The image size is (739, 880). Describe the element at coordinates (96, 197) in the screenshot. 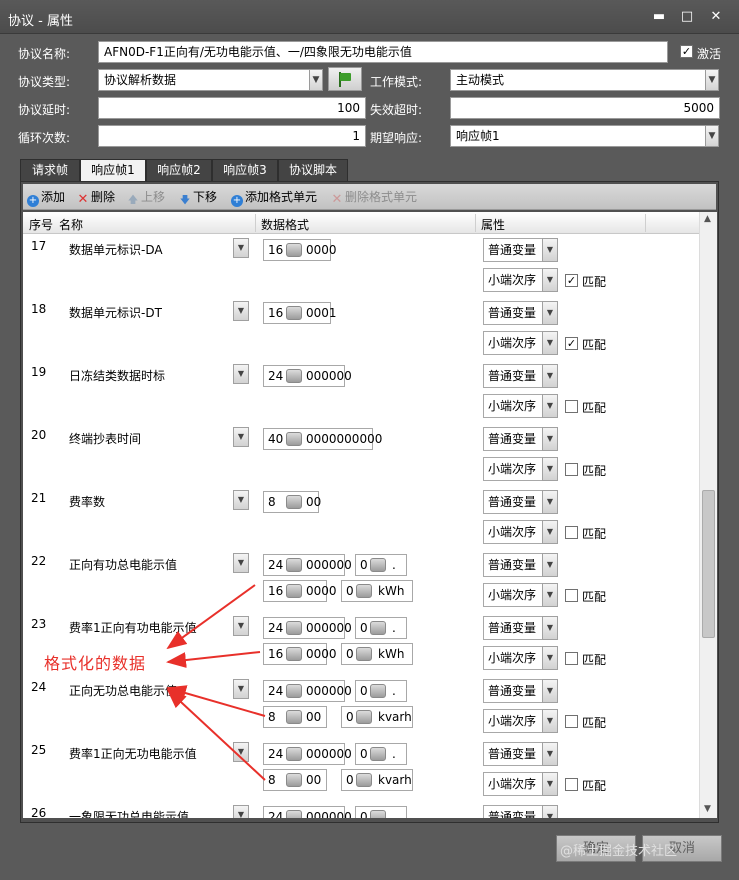

I see `delete-button: ✕ 删除` at that location.